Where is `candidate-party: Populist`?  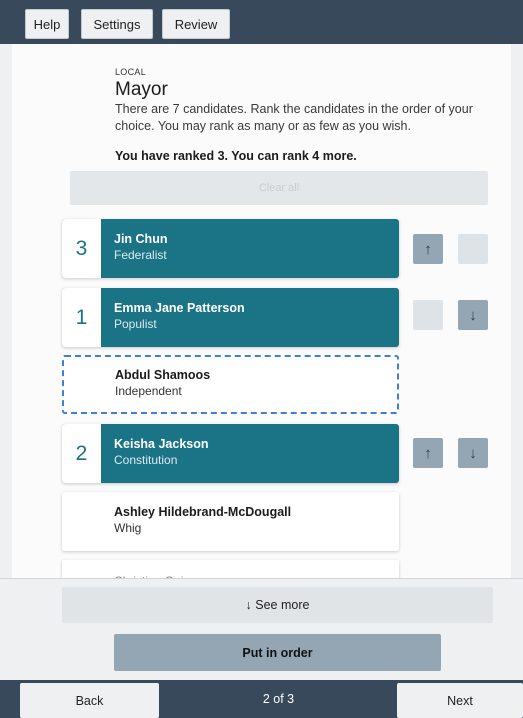
candidate-party: Populist is located at coordinates (135, 324).